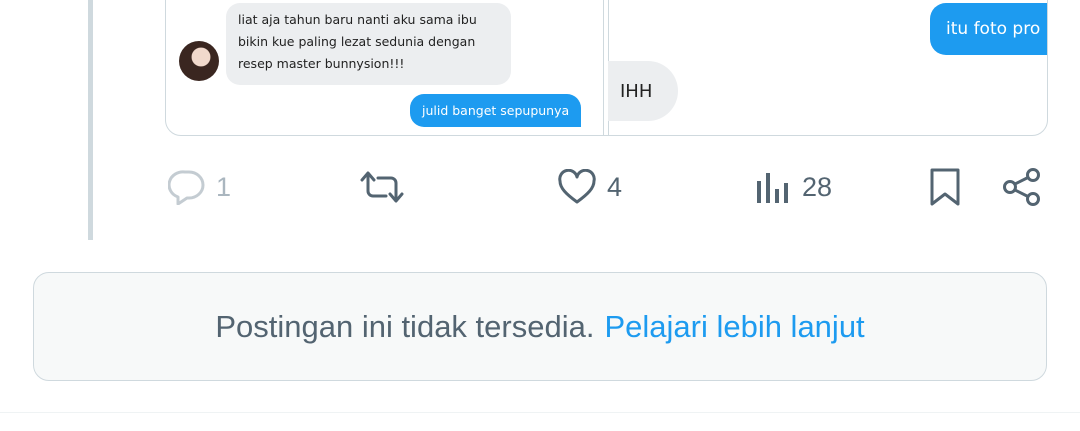 This screenshot has width=1080, height=431. I want to click on reply-icon, so click(187, 187).